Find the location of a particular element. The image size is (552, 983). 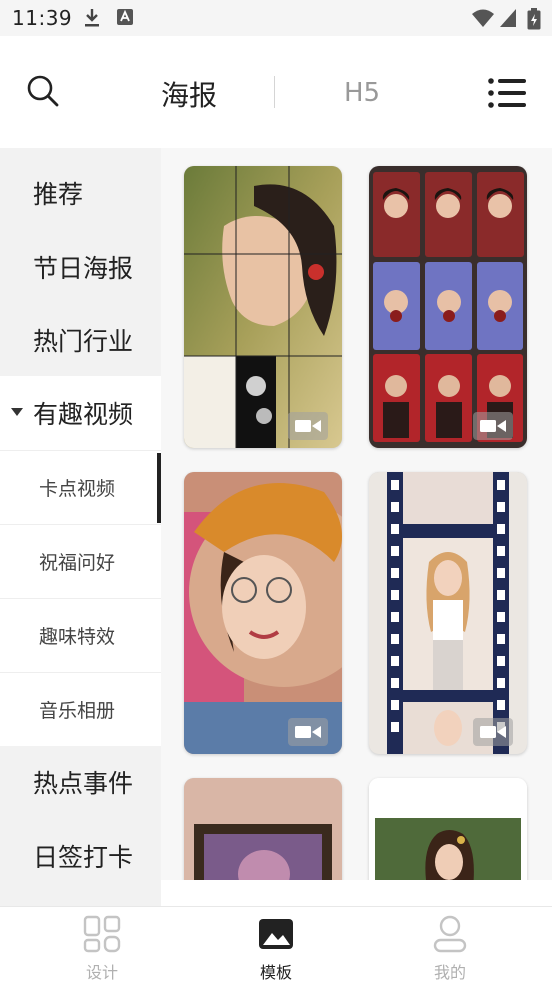

template-card-circle-portrait is located at coordinates (263, 613).